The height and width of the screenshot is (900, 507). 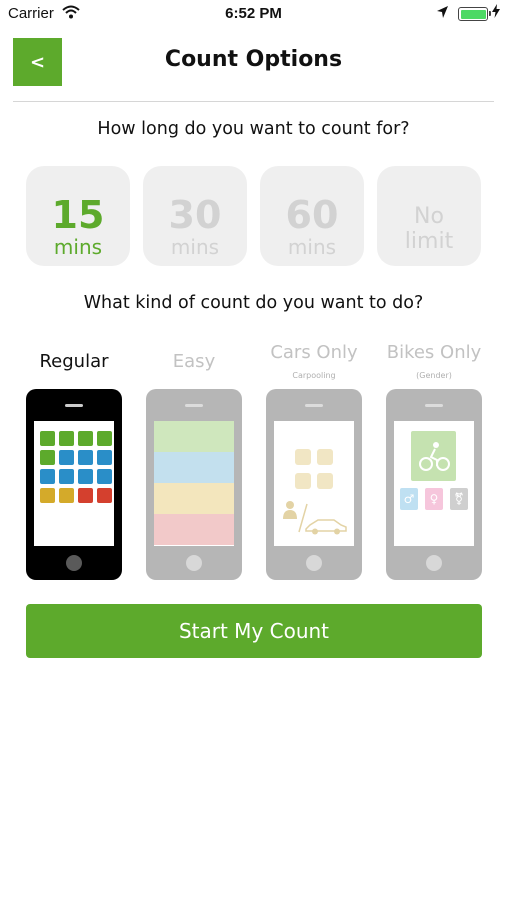 I want to click on duration-number: 15, so click(x=78, y=214).